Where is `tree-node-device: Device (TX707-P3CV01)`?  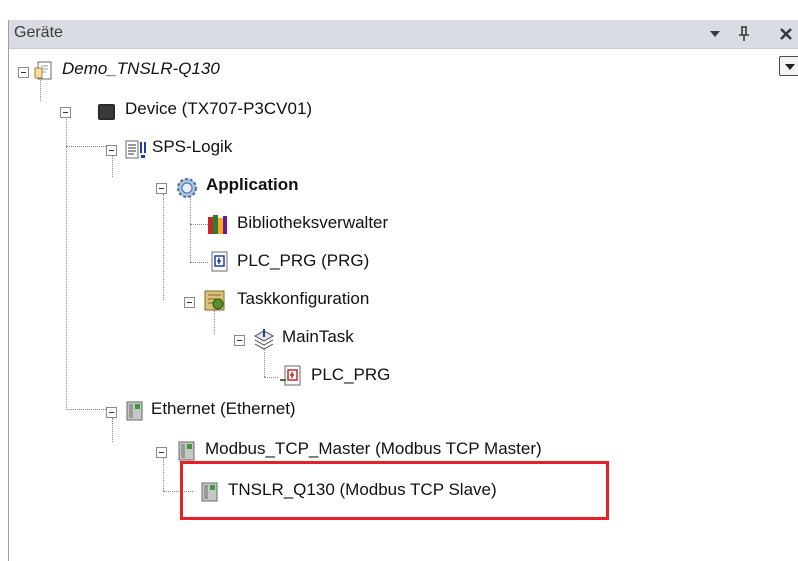
tree-node-device: Device (TX707-P3CV01) is located at coordinates (350, 111).